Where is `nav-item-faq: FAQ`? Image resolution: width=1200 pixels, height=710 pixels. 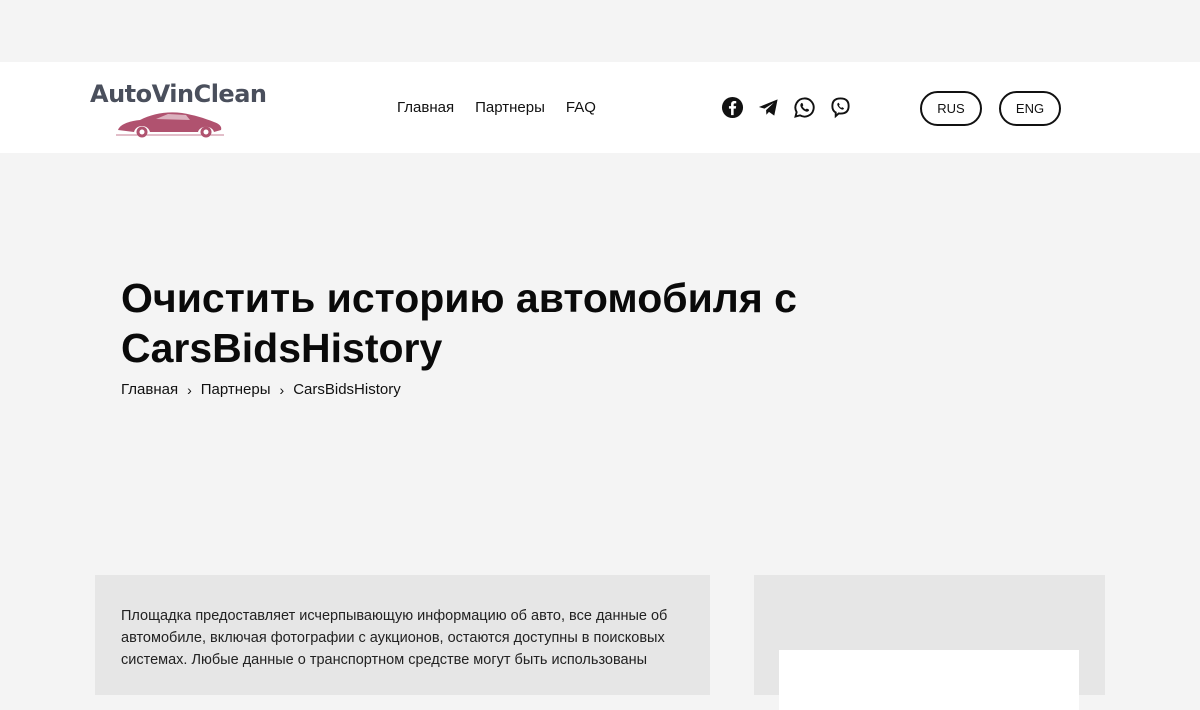
nav-item-faq: FAQ is located at coordinates (581, 107).